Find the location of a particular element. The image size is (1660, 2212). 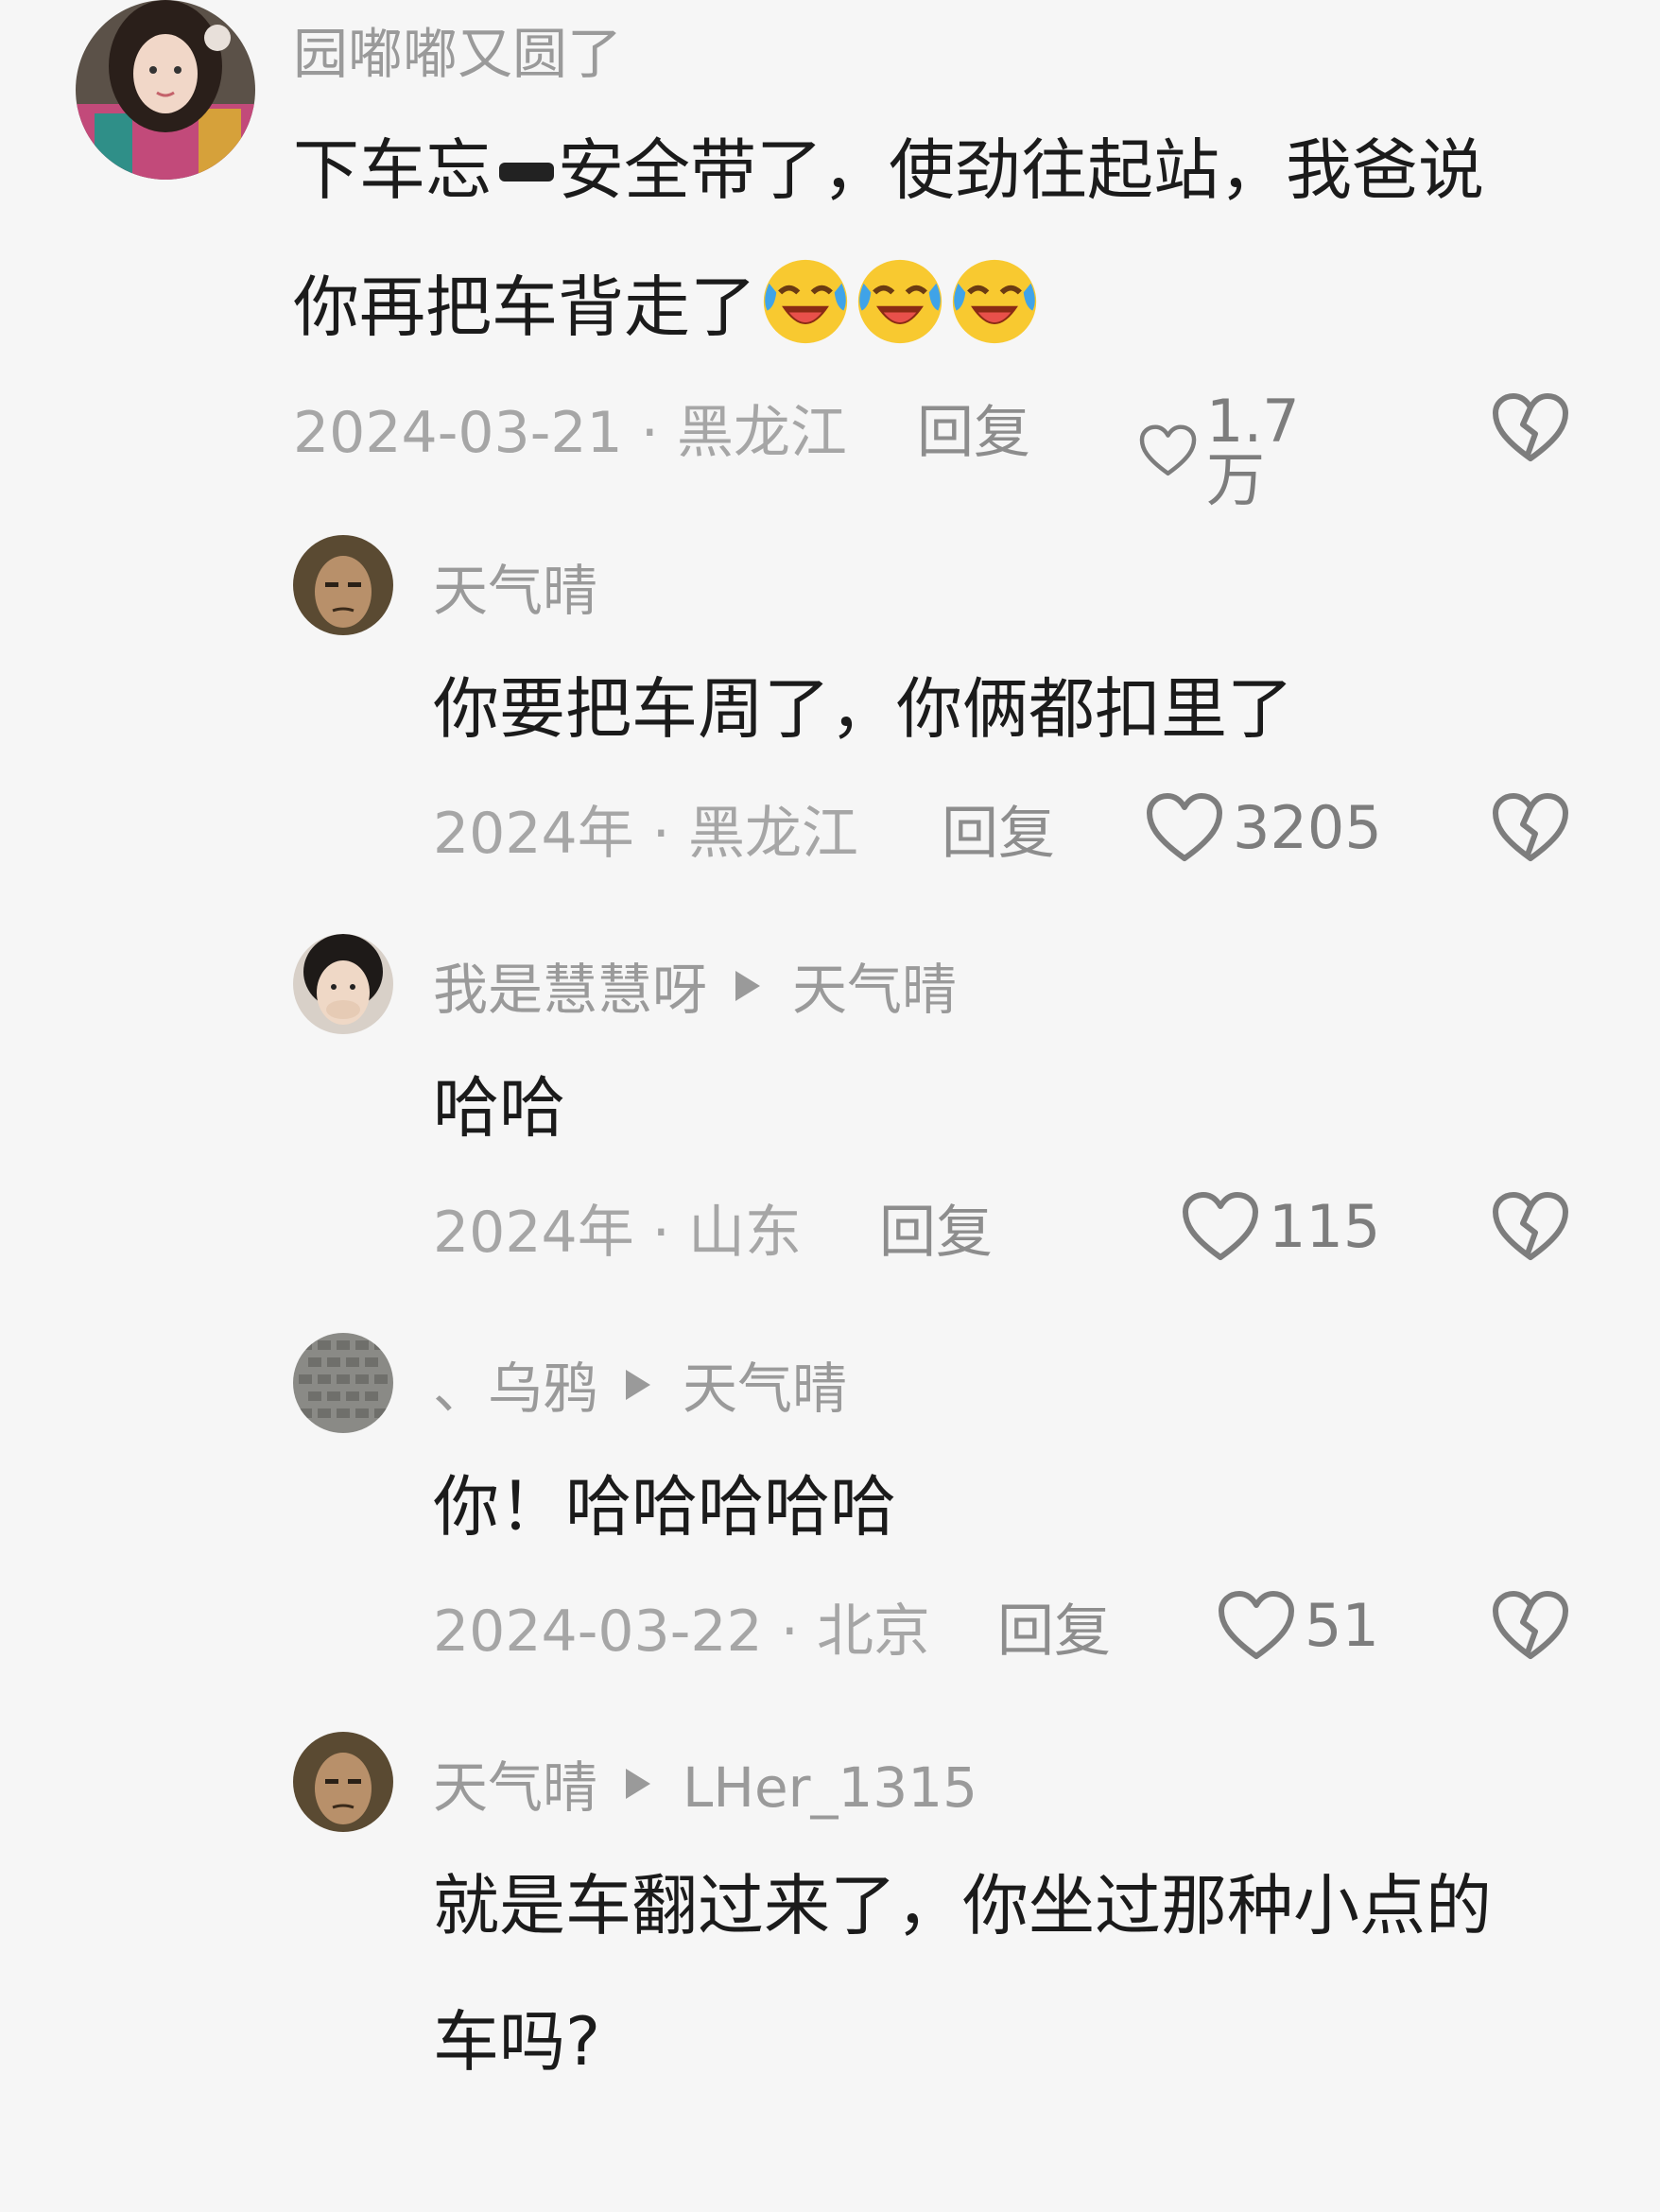

author-name: 我是慧慧呀 天气晴 is located at coordinates (695, 989).